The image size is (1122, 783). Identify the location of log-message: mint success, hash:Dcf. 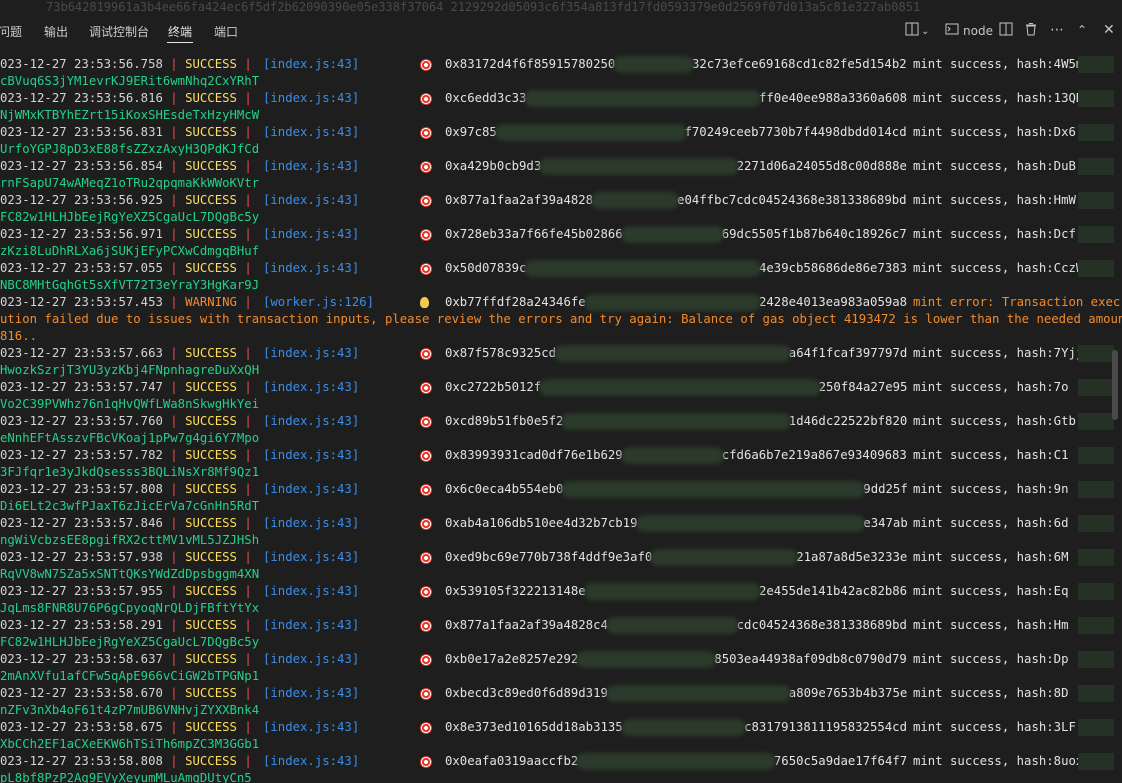
(994, 234).